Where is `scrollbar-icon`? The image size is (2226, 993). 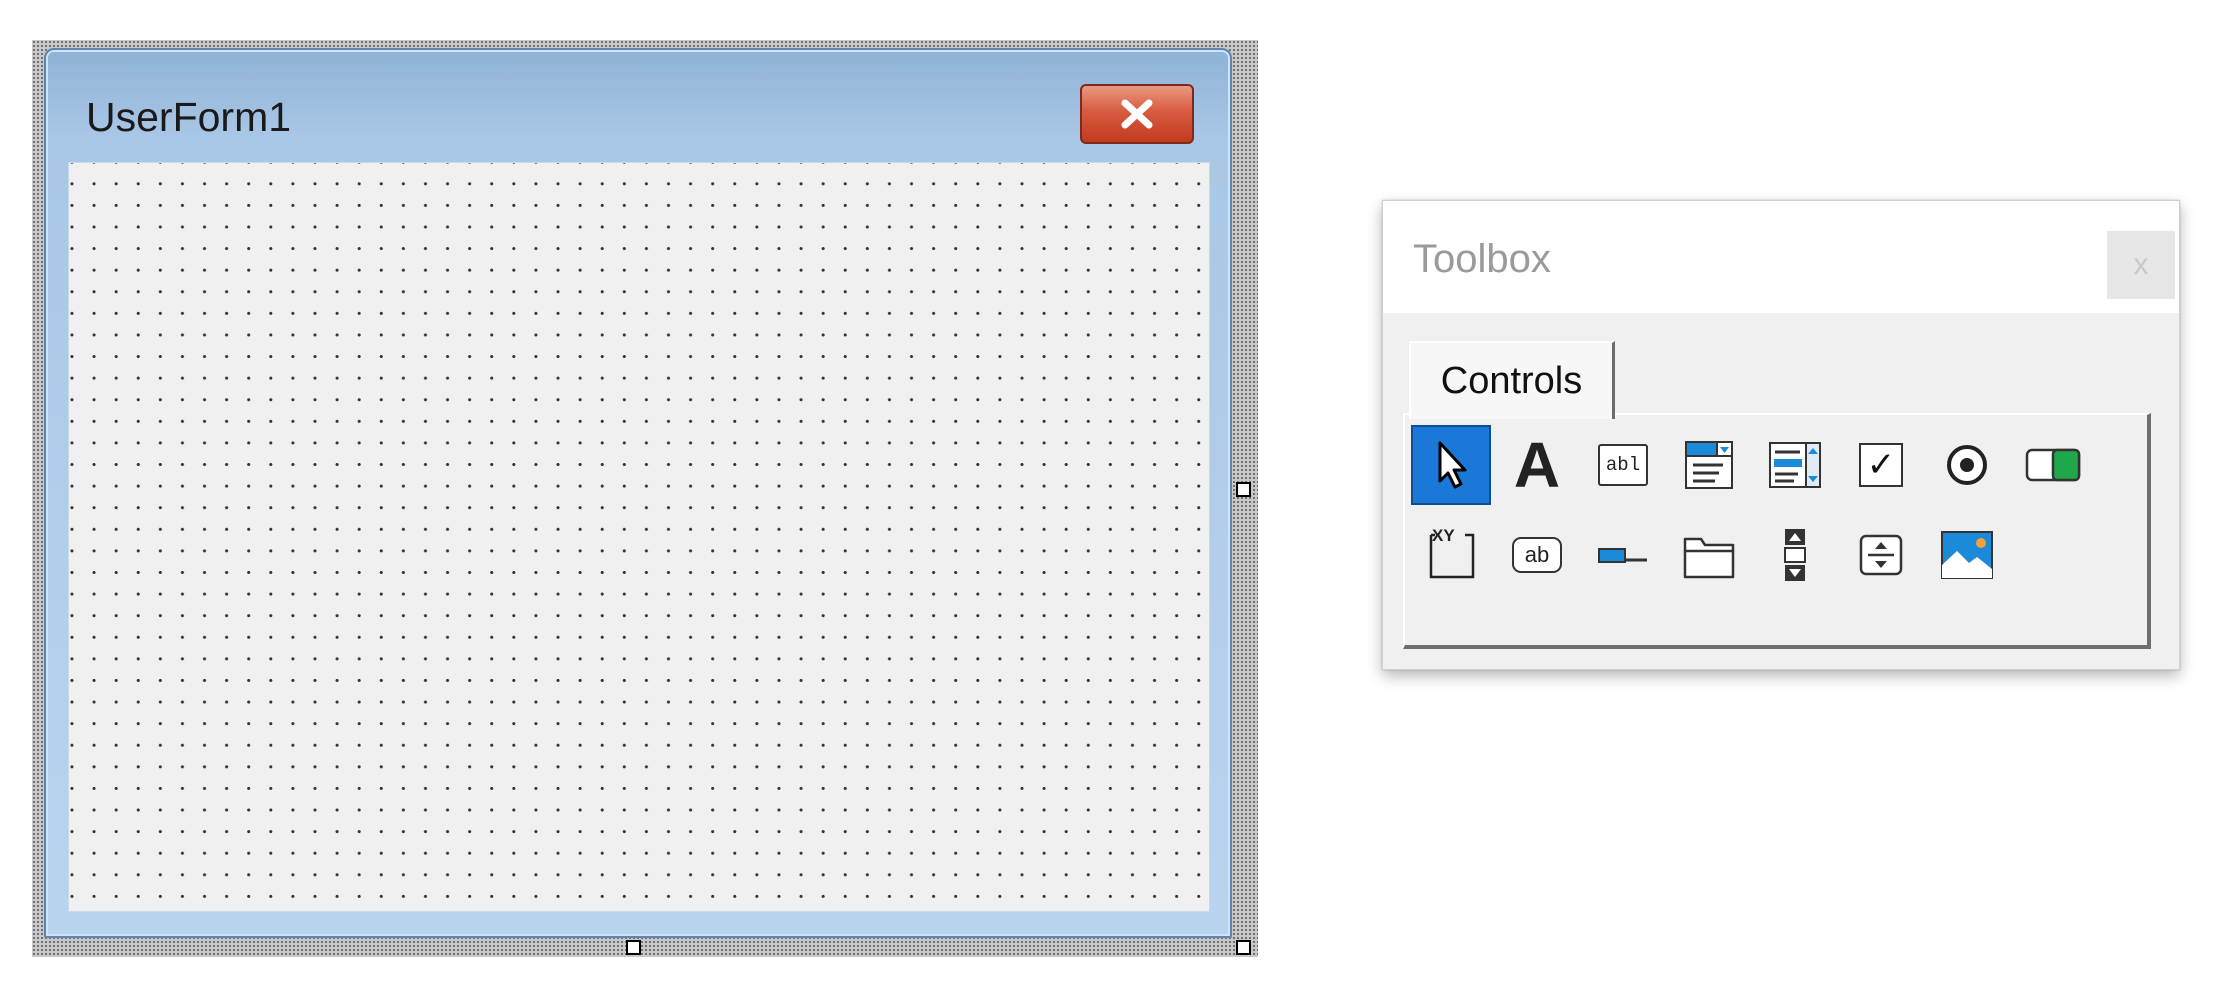
scrollbar-icon is located at coordinates (1795, 555).